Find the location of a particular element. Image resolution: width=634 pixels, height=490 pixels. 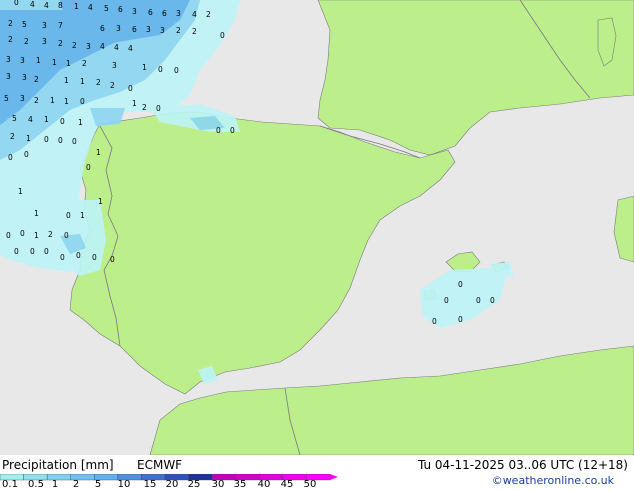

precip-galicia is located at coordinates (107, 117).